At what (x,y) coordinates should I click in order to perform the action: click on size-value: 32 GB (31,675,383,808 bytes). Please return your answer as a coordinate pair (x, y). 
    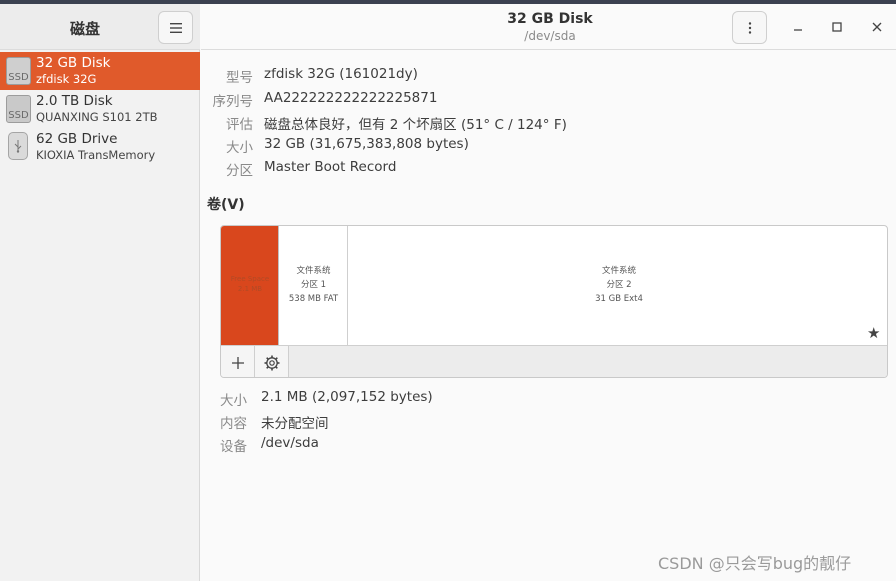
    Looking at the image, I should click on (366, 144).